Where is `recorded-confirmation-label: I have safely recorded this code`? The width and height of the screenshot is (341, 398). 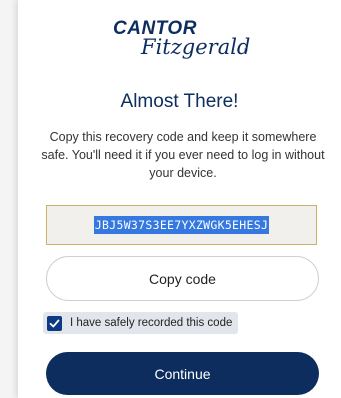
recorded-confirmation-label: I have safely recorded this code is located at coordinates (151, 323).